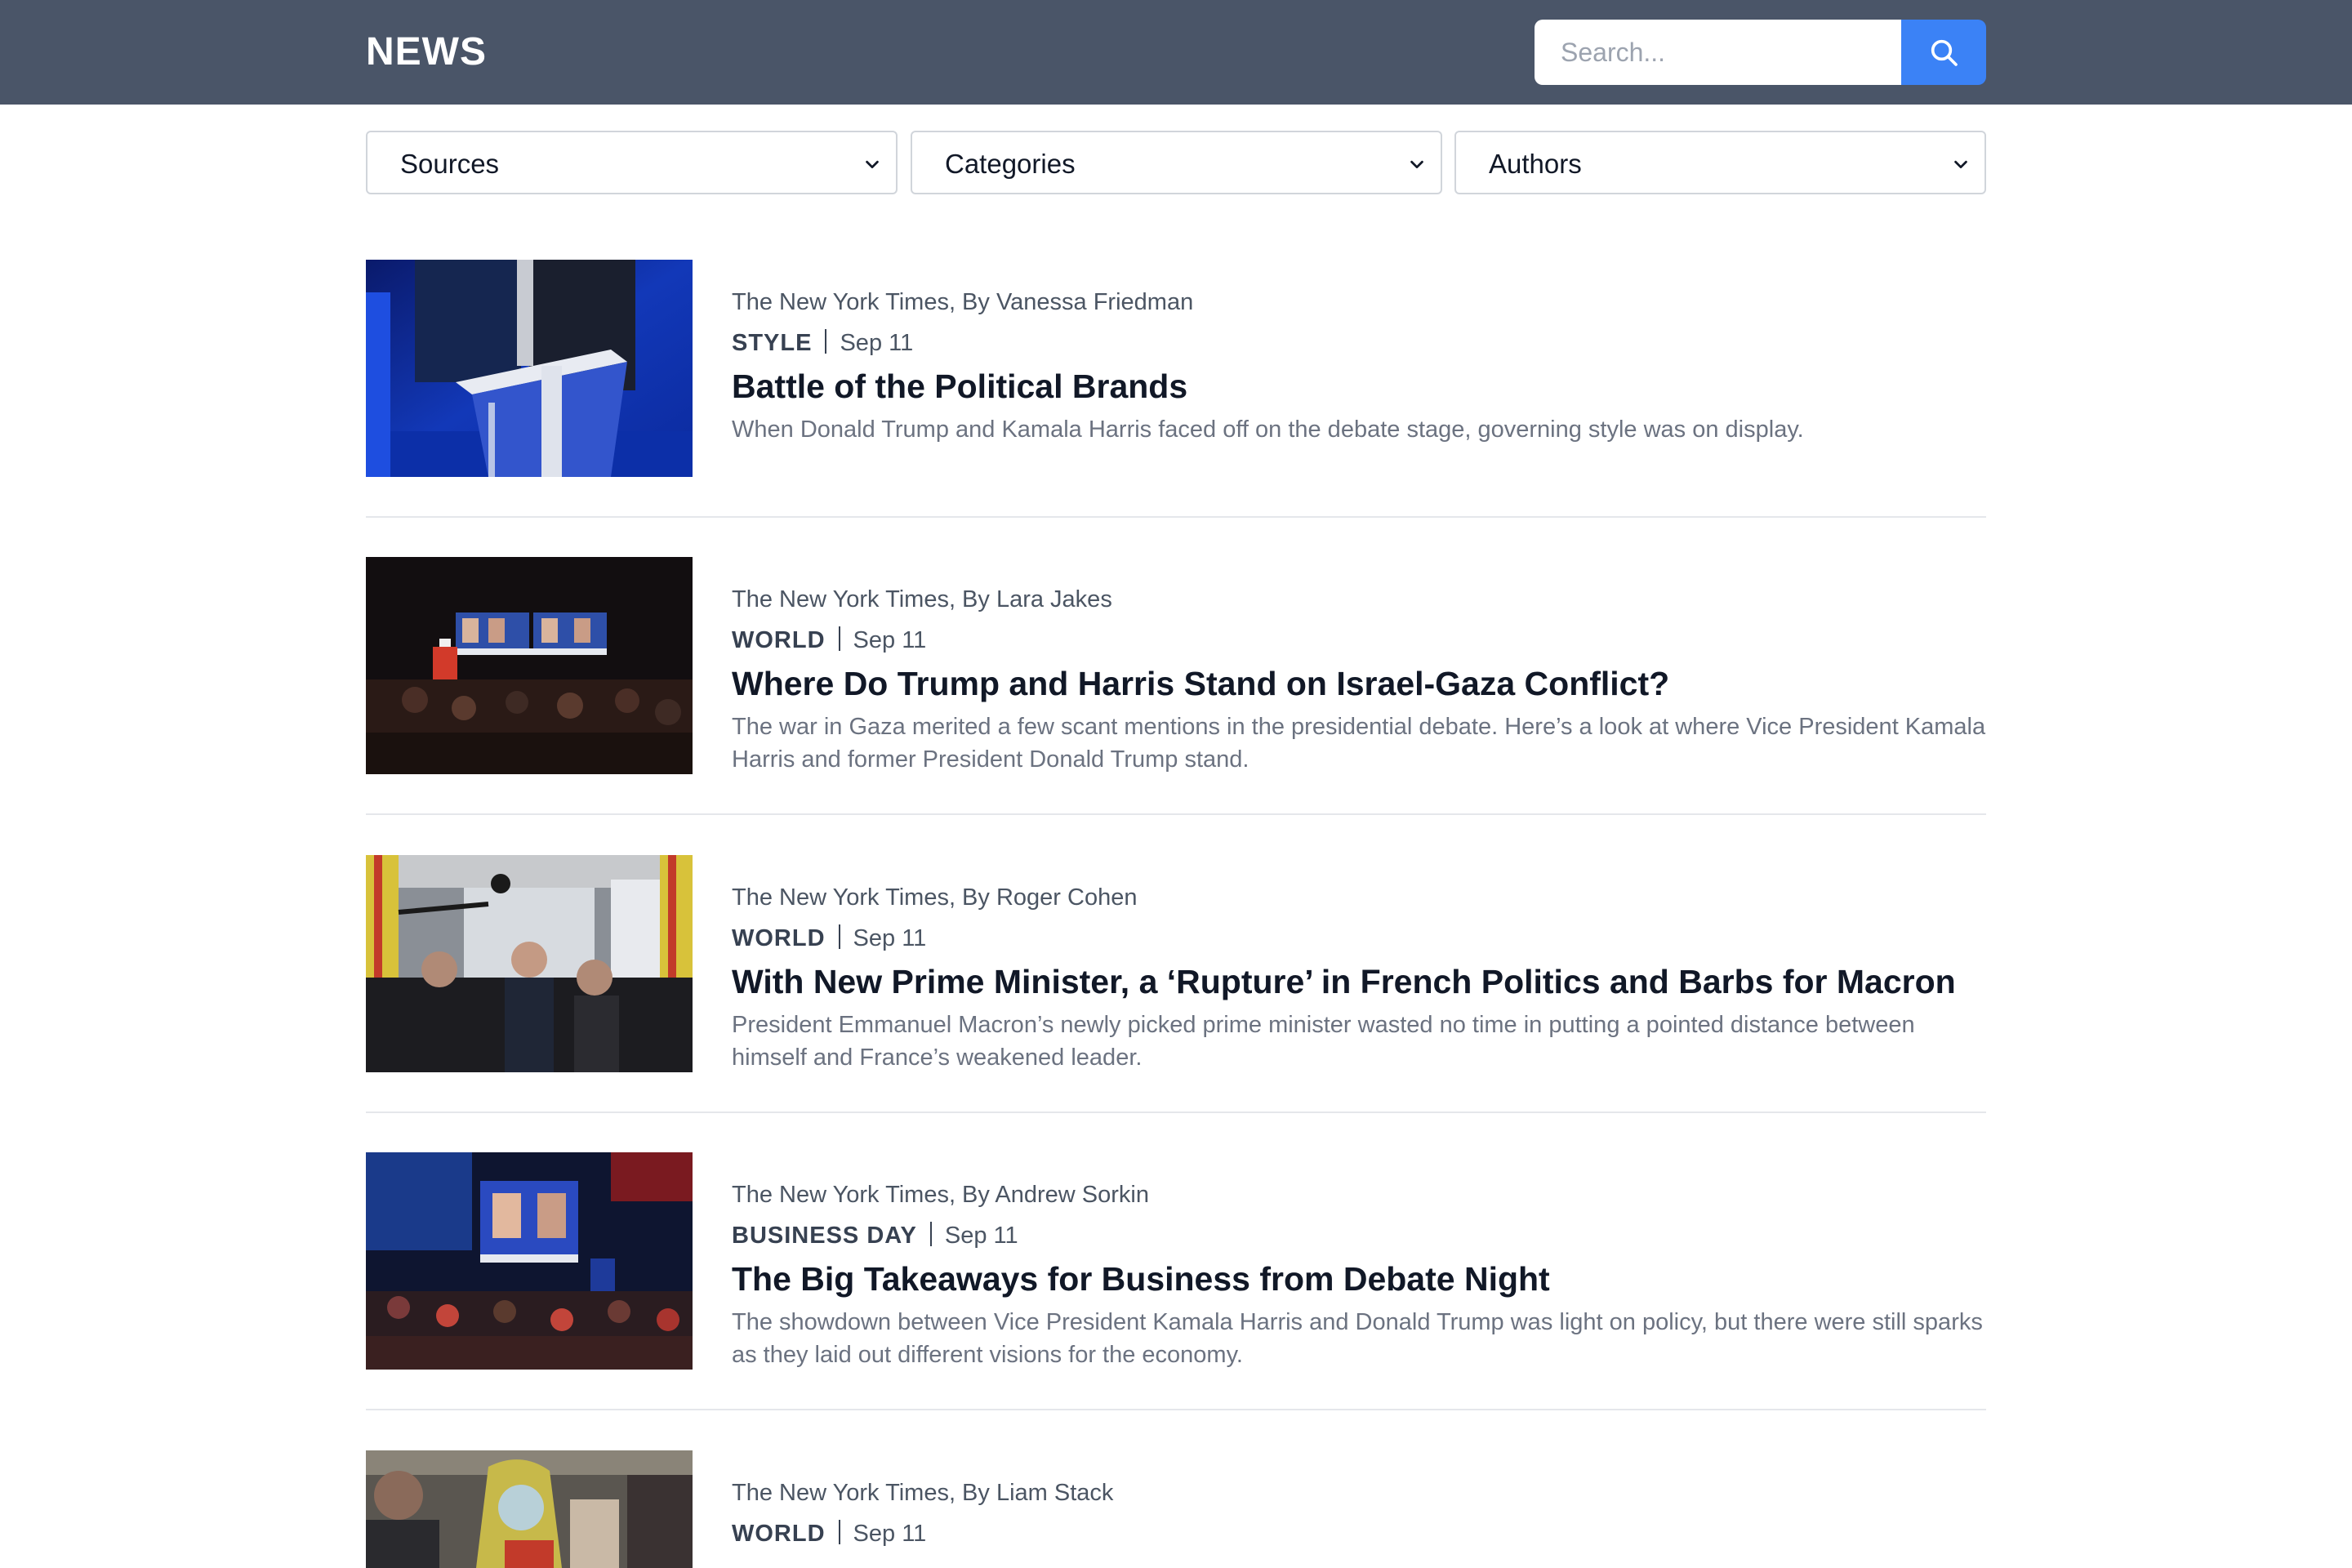  What do you see at coordinates (1718, 53) in the screenshot?
I see `search-input` at bounding box center [1718, 53].